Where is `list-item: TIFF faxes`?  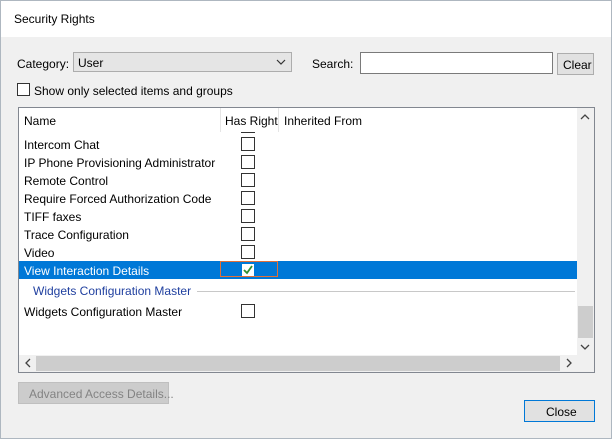
list-item: TIFF faxes is located at coordinates (298, 216).